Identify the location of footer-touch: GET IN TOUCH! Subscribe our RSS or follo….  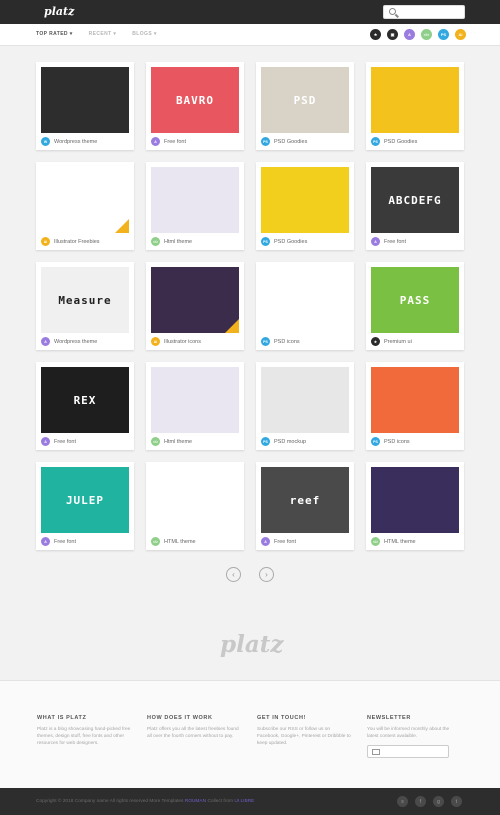
(304, 731).